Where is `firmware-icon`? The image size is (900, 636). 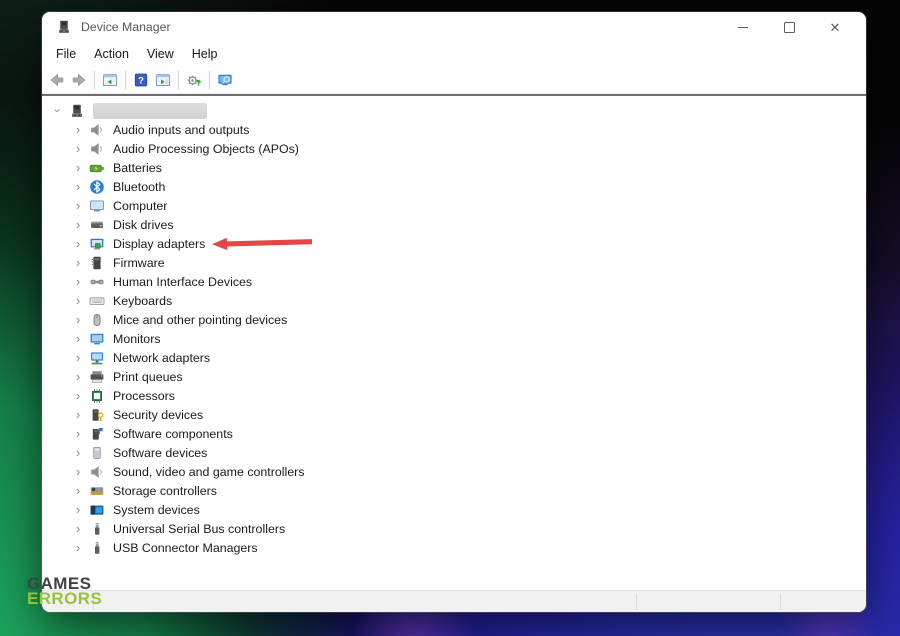 firmware-icon is located at coordinates (97, 263).